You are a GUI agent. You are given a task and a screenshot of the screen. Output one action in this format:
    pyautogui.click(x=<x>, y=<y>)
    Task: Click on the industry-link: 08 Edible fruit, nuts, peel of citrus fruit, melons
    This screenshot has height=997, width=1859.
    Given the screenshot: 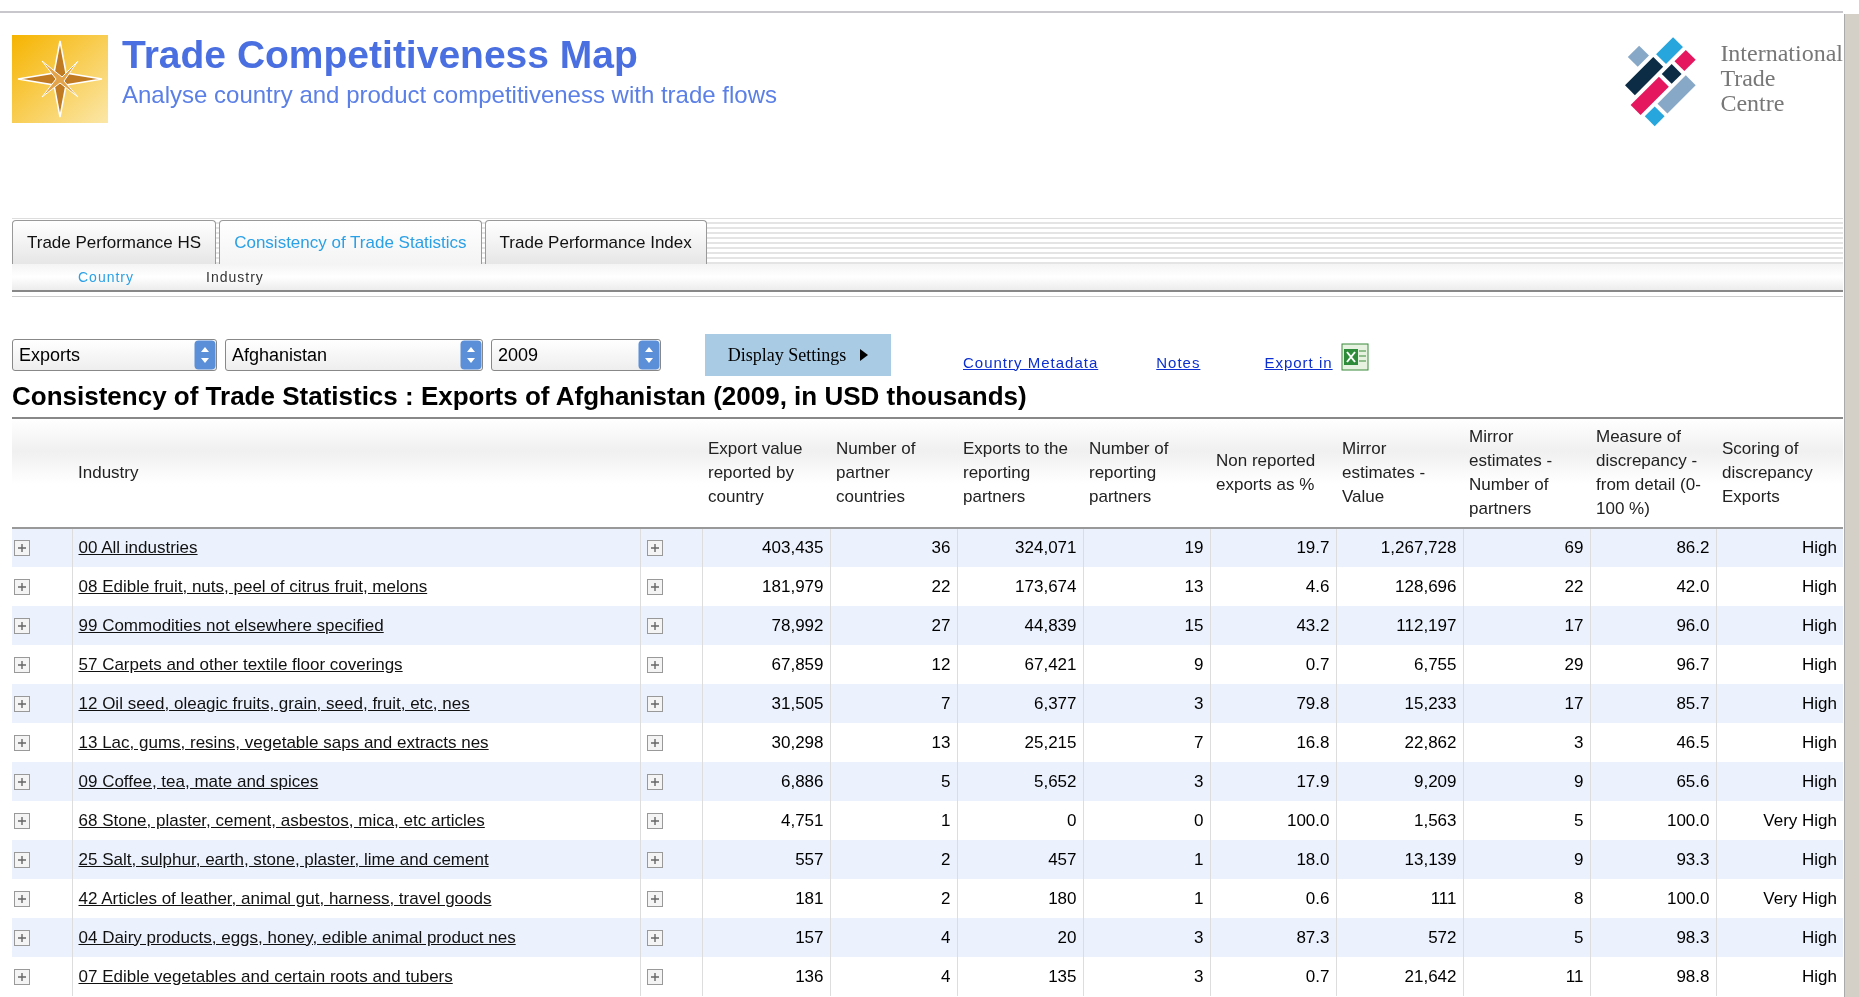 What is the action you would take?
    pyautogui.click(x=253, y=586)
    